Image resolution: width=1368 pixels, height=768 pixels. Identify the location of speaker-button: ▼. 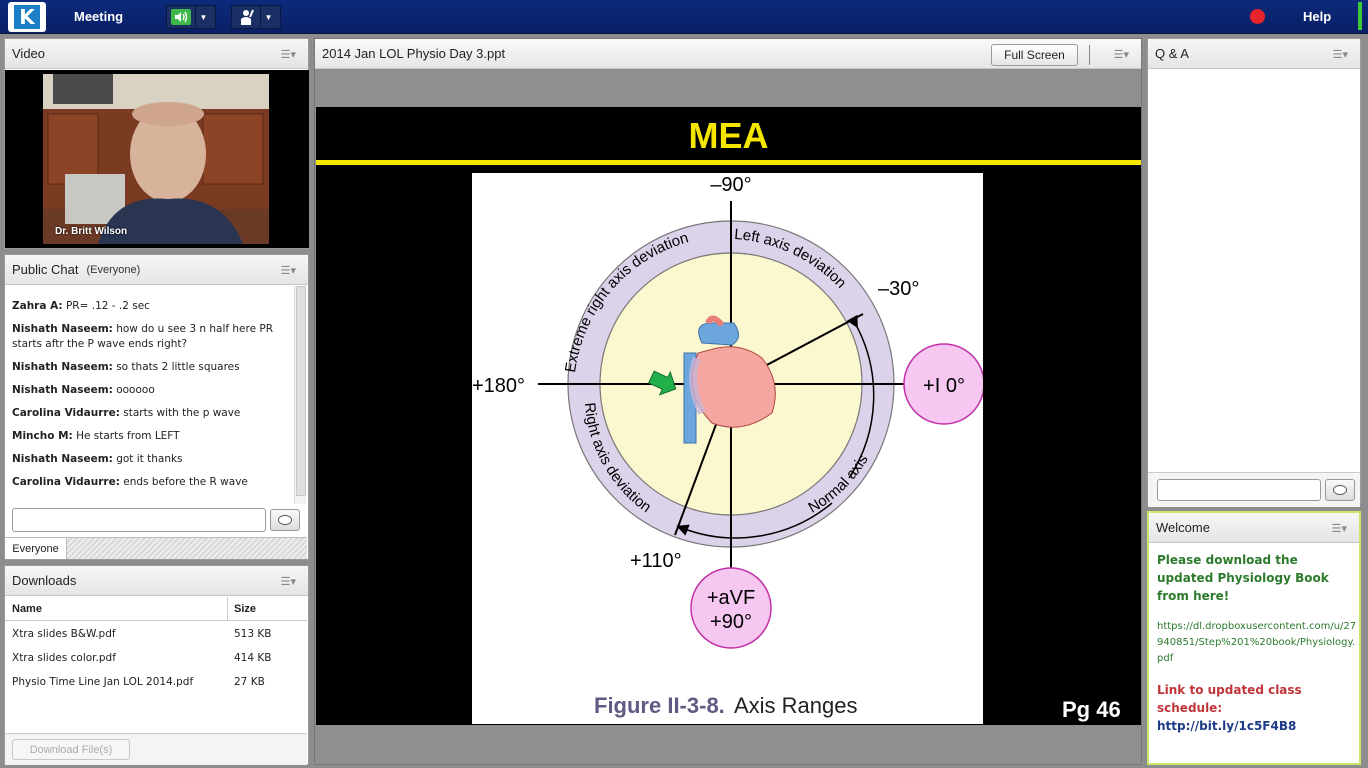
(191, 17).